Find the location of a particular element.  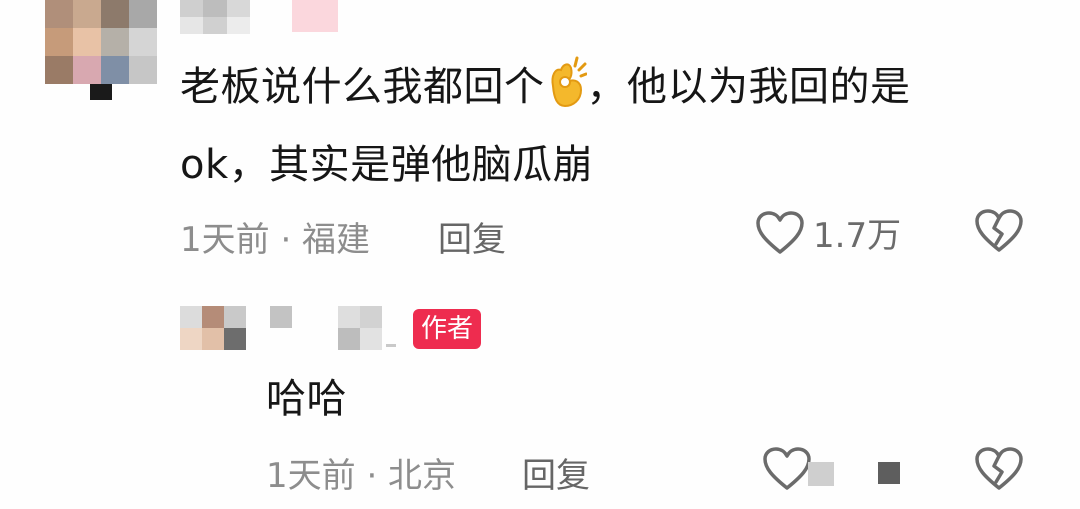

avatar is located at coordinates (101, 42).